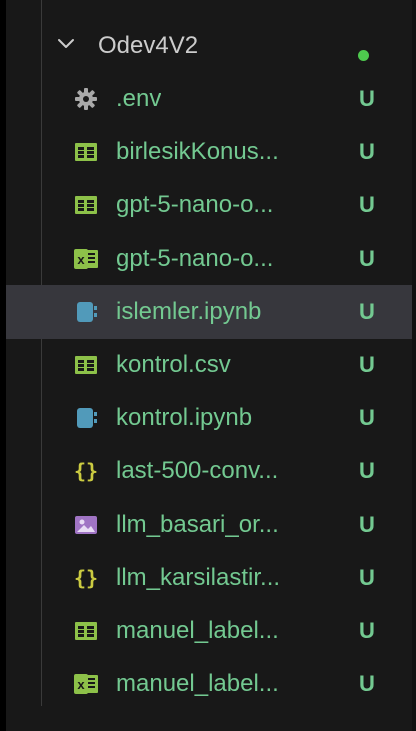 This screenshot has height=731, width=416. I want to click on folder-row-odev4v2: Odev4V2, so click(209, 45).